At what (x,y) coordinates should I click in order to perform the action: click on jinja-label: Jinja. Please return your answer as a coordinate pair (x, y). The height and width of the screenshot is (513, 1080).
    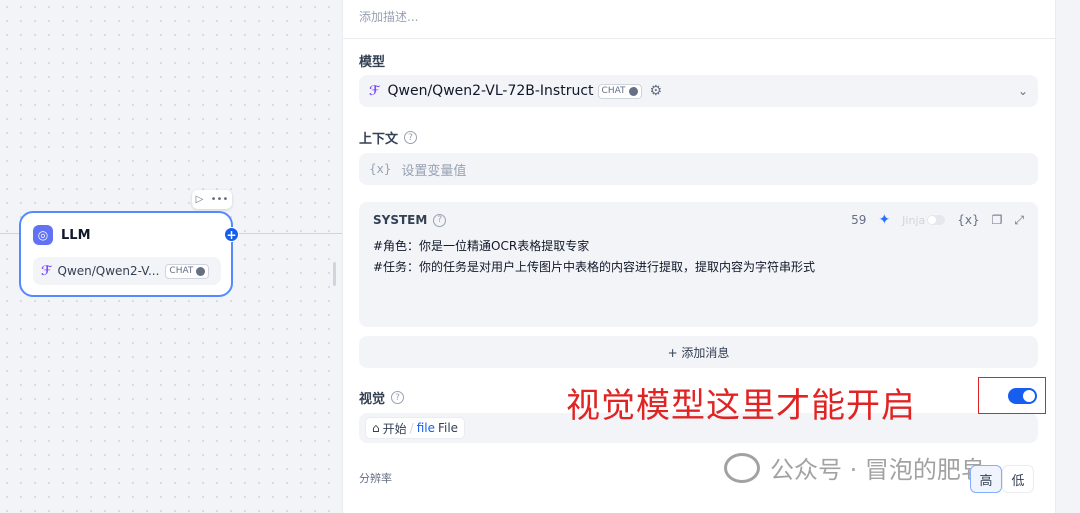
    Looking at the image, I should click on (914, 220).